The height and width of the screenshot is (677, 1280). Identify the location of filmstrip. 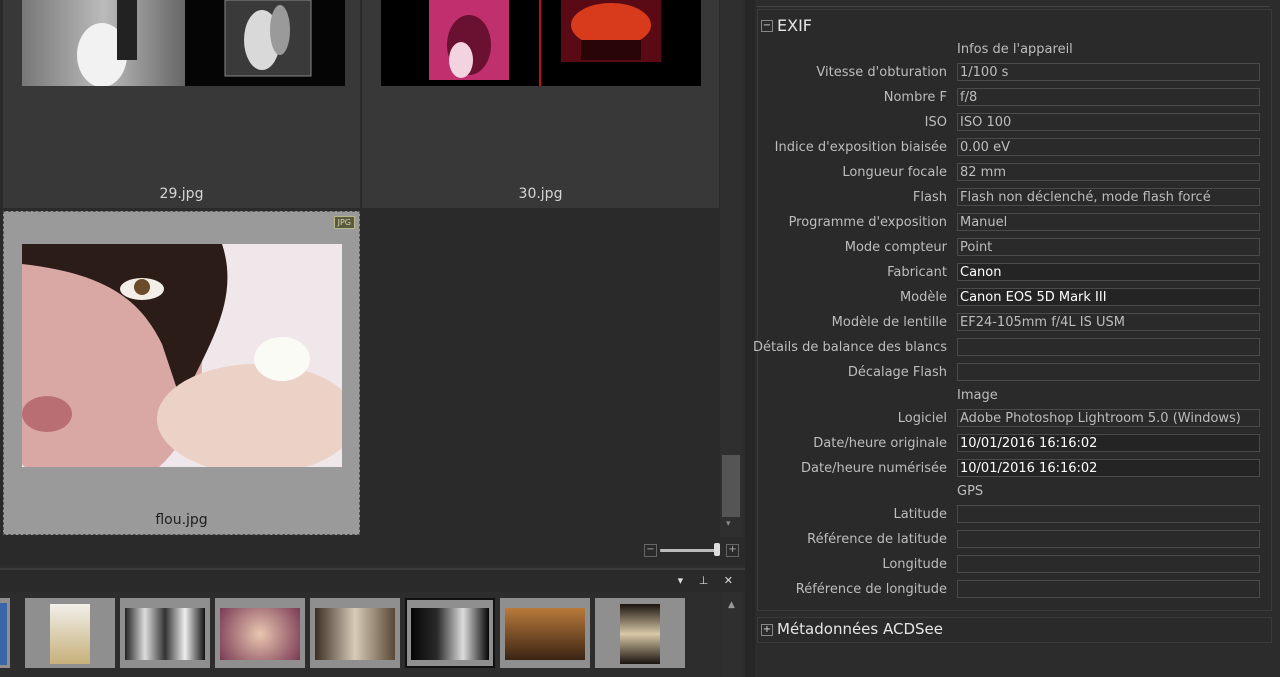
(360, 634).